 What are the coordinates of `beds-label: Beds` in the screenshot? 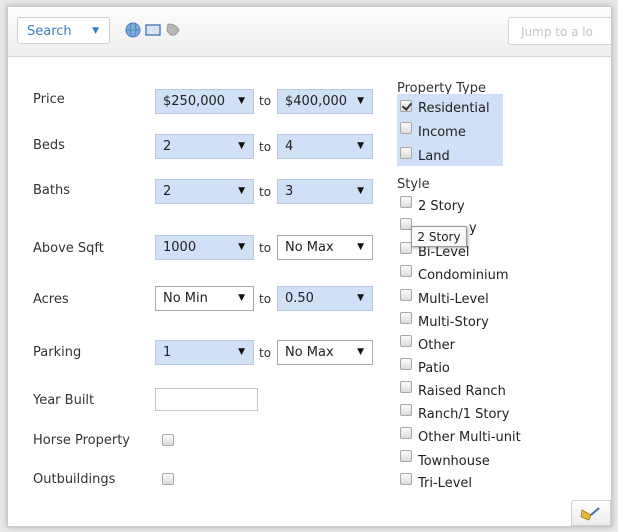 It's located at (49, 145).